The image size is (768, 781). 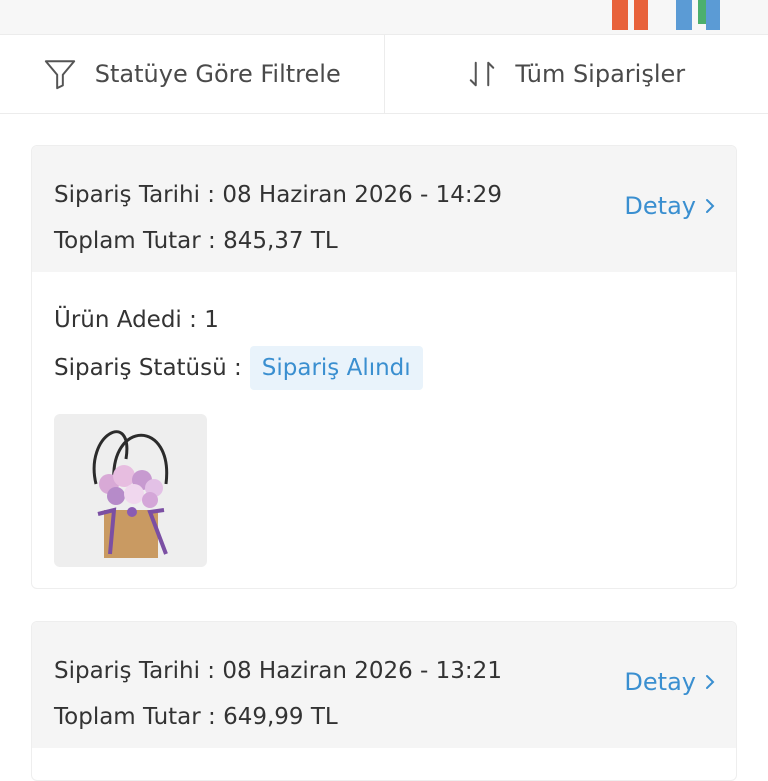 I want to click on product-image, so click(x=130, y=490).